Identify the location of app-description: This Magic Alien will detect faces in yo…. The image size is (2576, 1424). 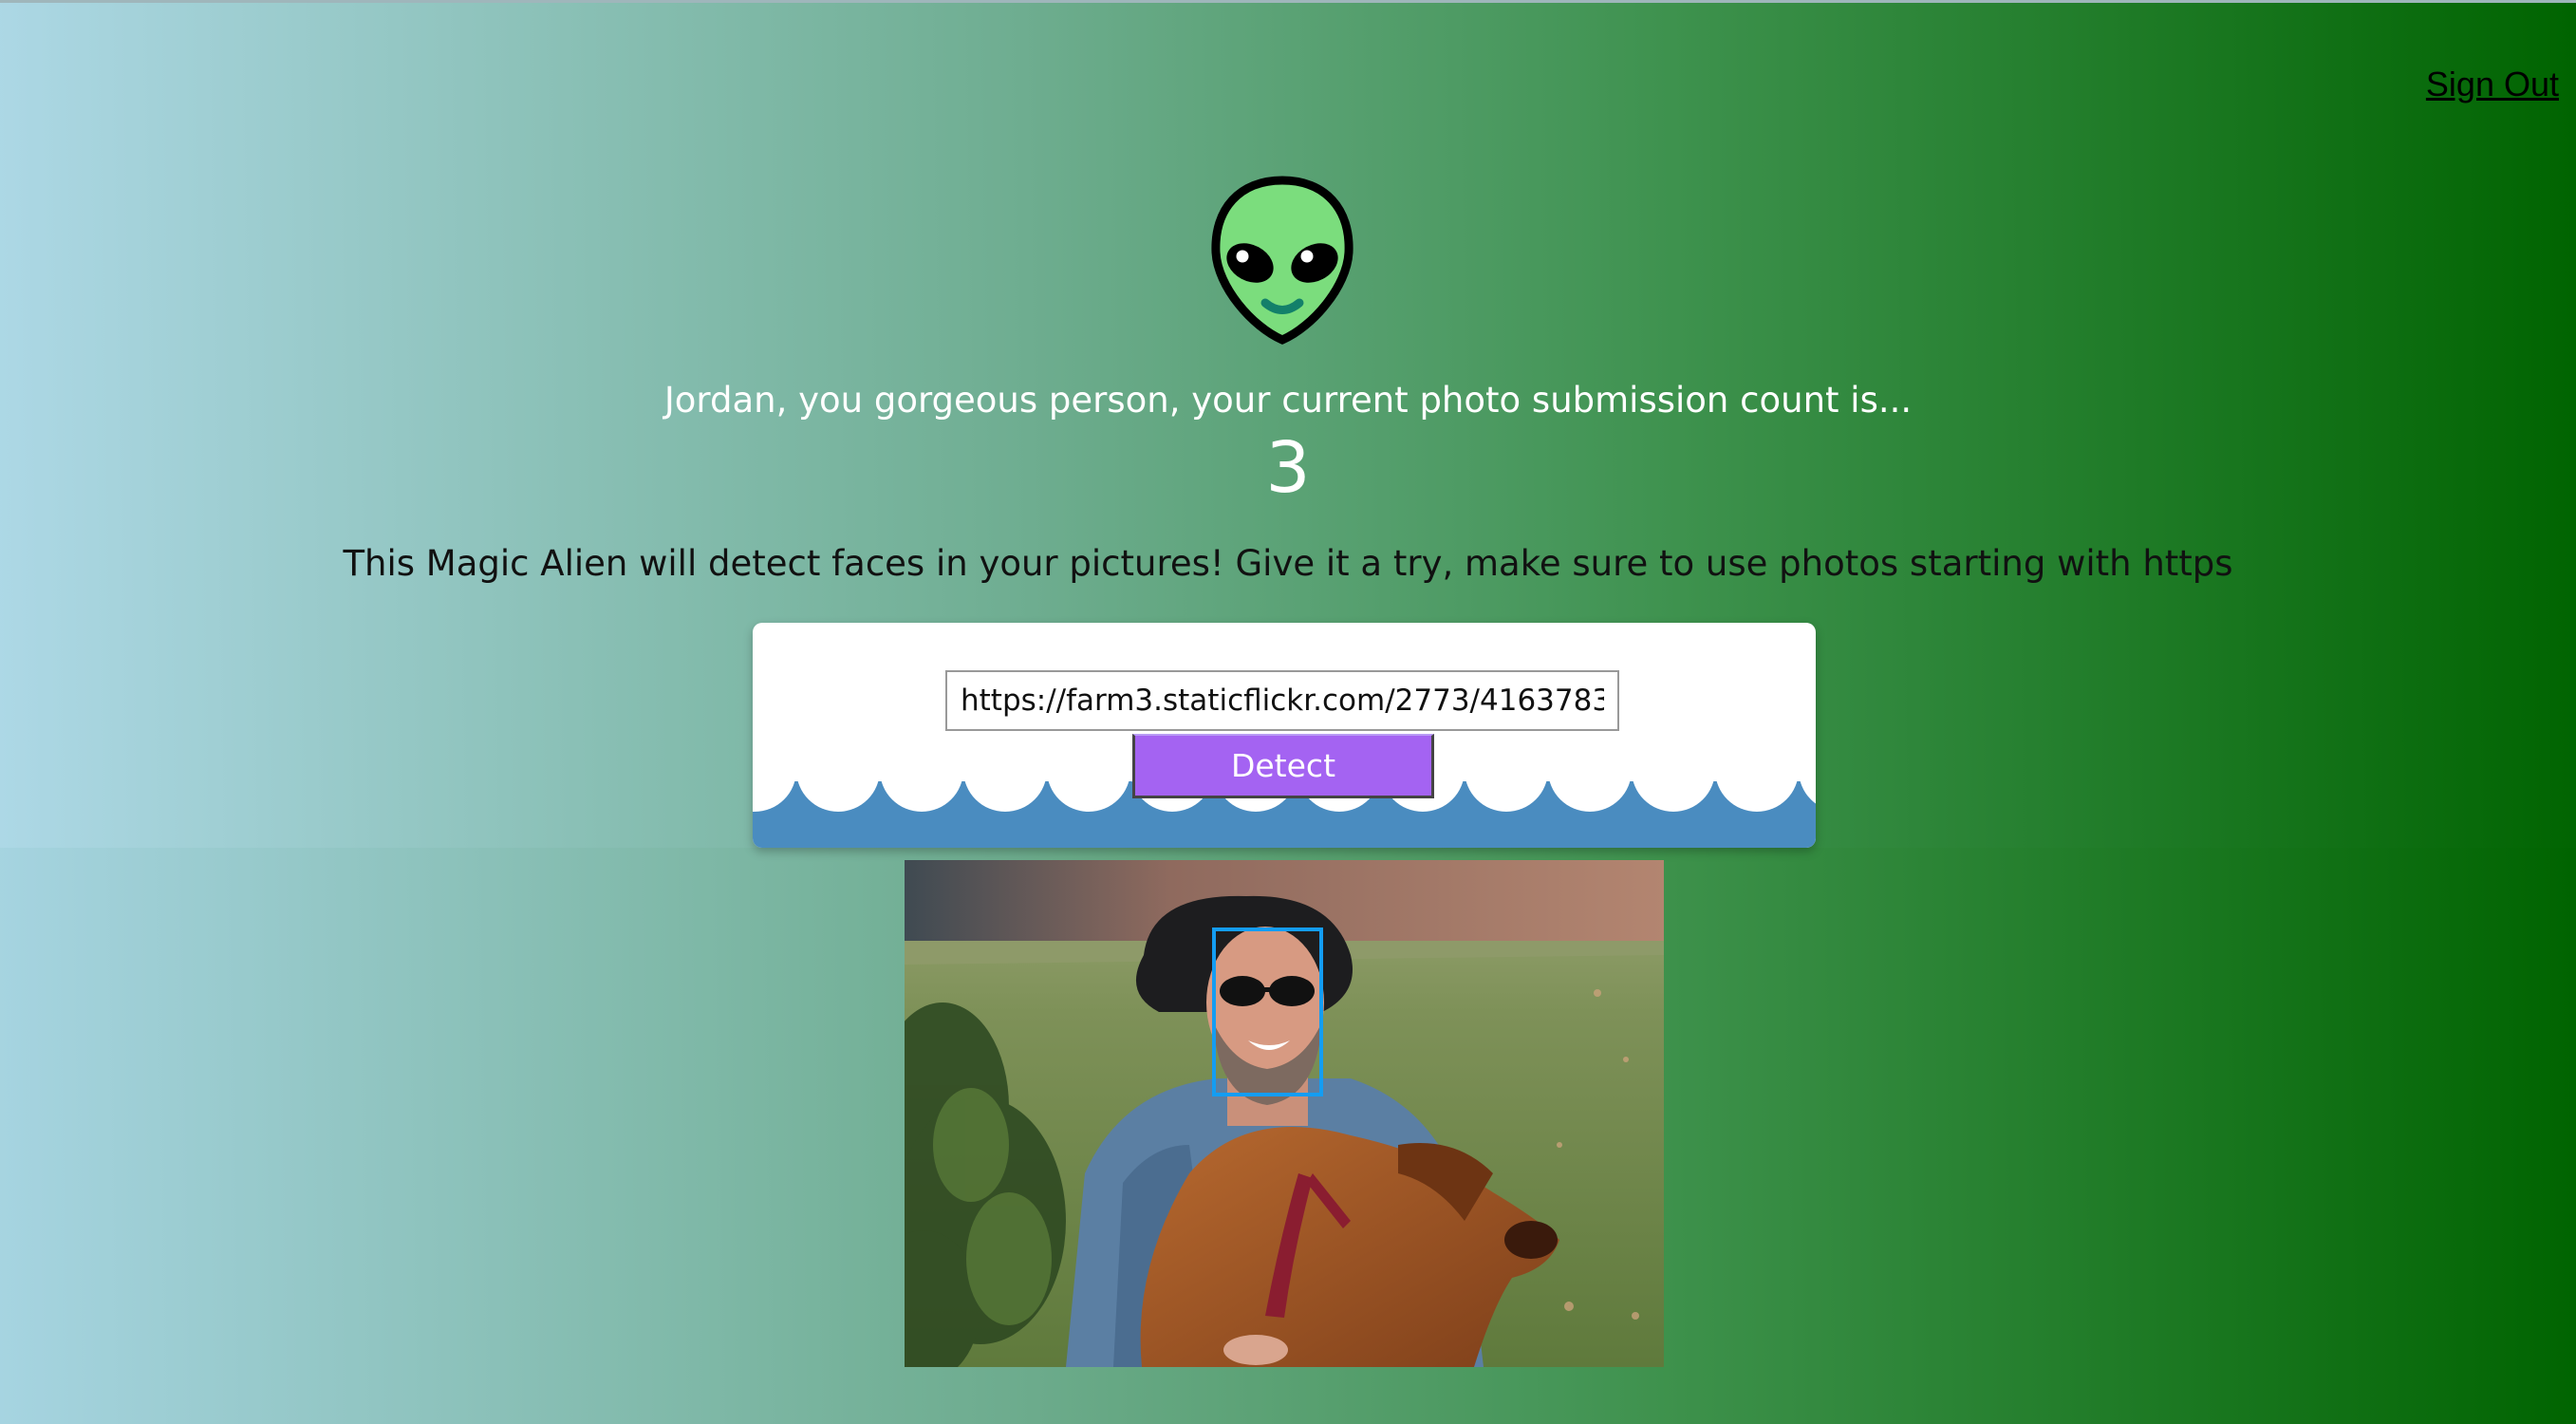
(1288, 564).